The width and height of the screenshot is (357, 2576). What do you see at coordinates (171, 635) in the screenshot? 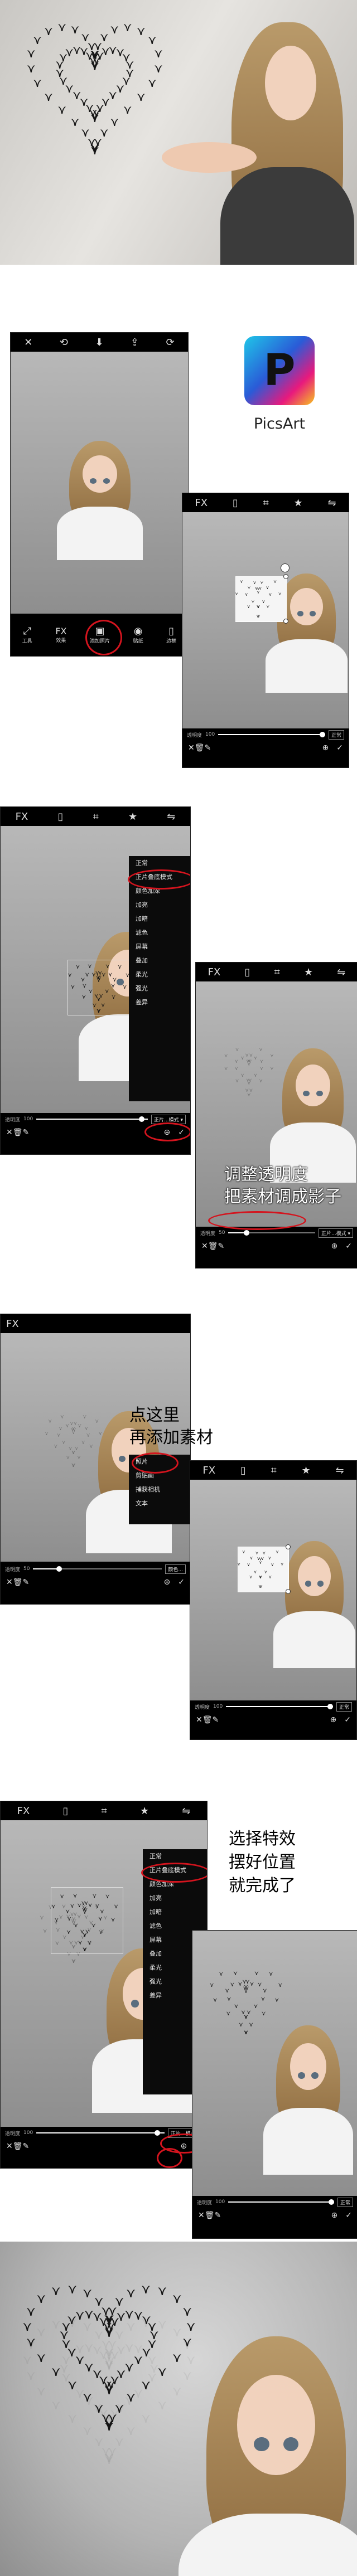
I see `frame-item: ▯ 边框` at bounding box center [171, 635].